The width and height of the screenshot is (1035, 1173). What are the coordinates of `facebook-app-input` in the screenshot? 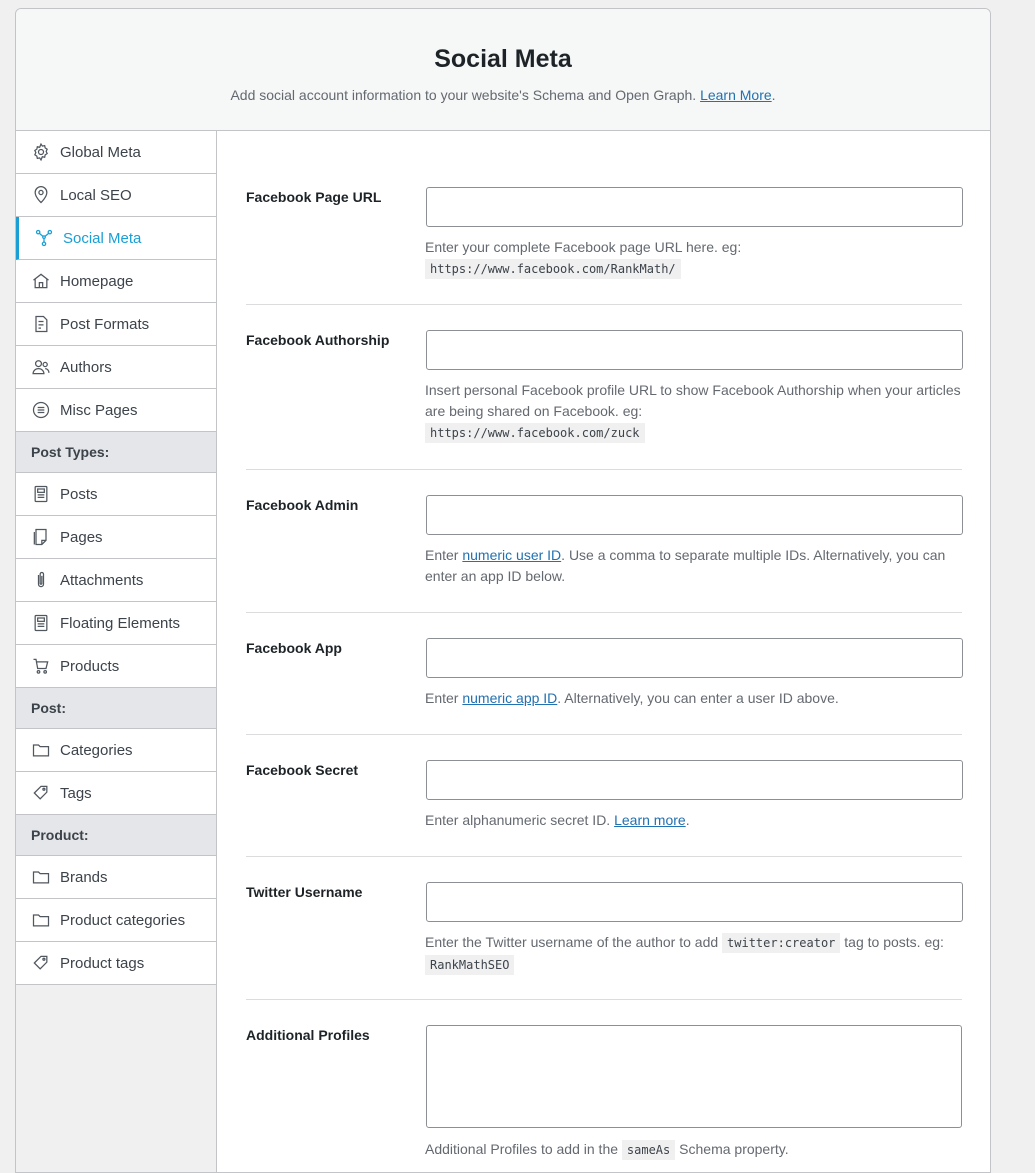 It's located at (694, 658).